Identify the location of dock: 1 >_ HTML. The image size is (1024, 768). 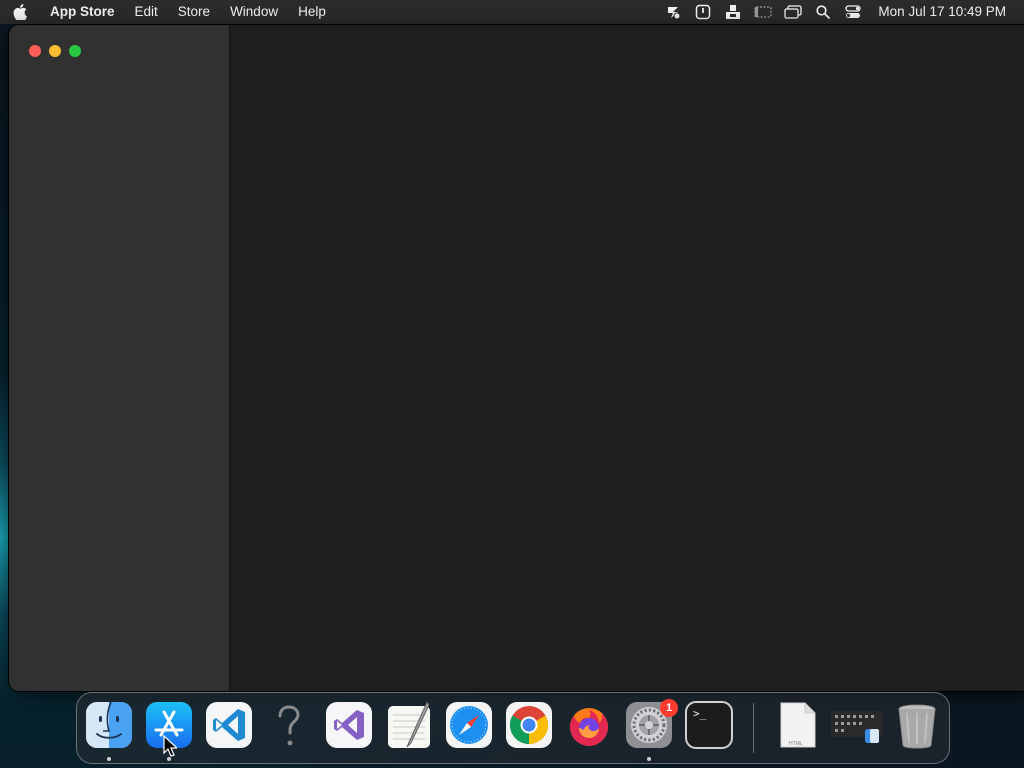
(513, 728).